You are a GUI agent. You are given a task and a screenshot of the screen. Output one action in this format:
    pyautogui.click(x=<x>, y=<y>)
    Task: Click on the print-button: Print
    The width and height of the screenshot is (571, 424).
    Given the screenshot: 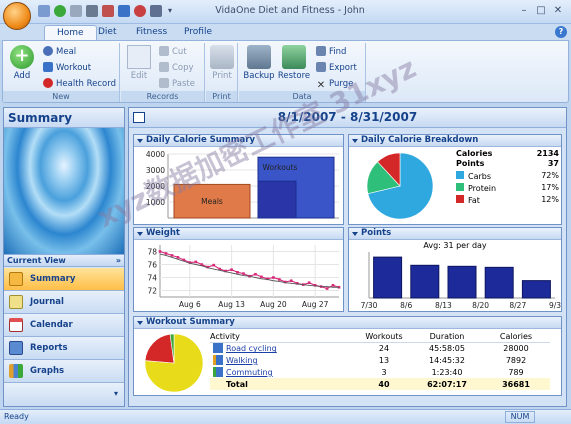 What is the action you would take?
    pyautogui.click(x=222, y=63)
    